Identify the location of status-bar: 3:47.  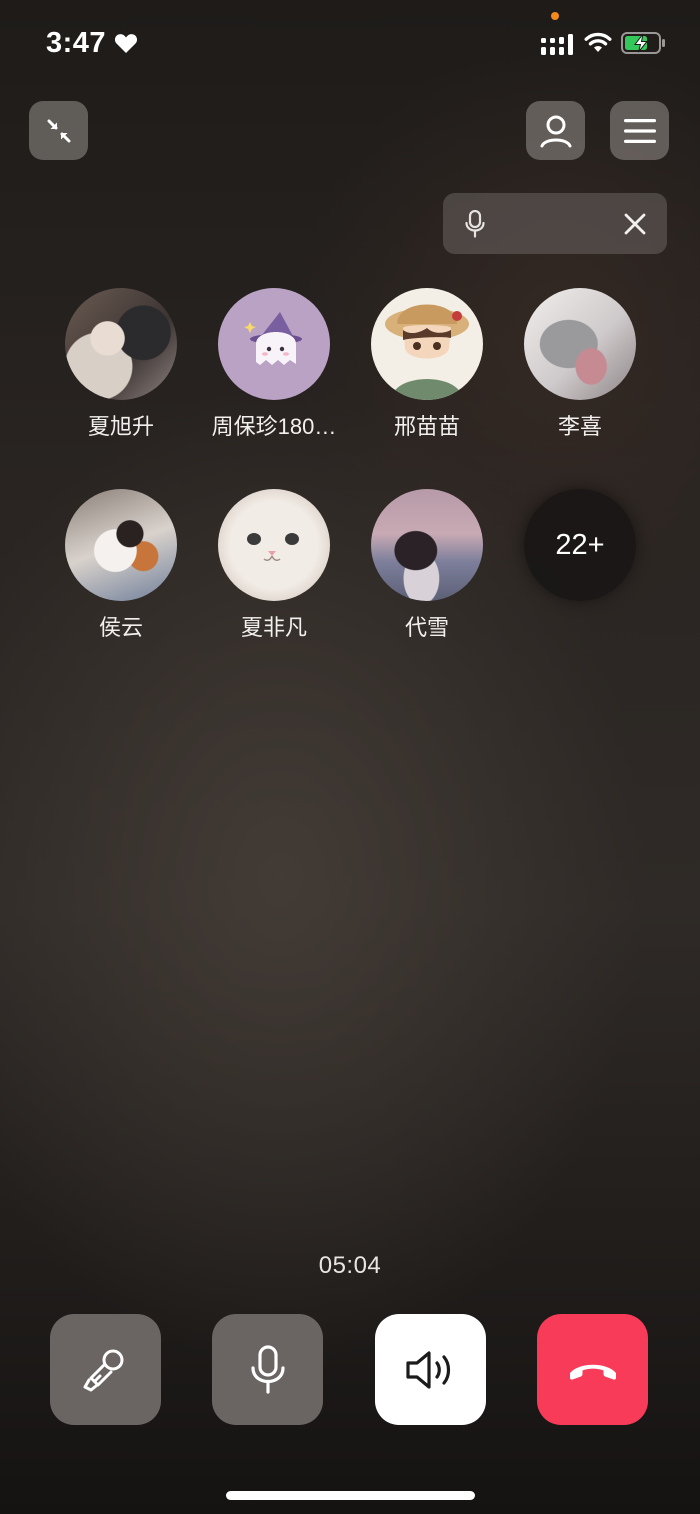
(350, 44).